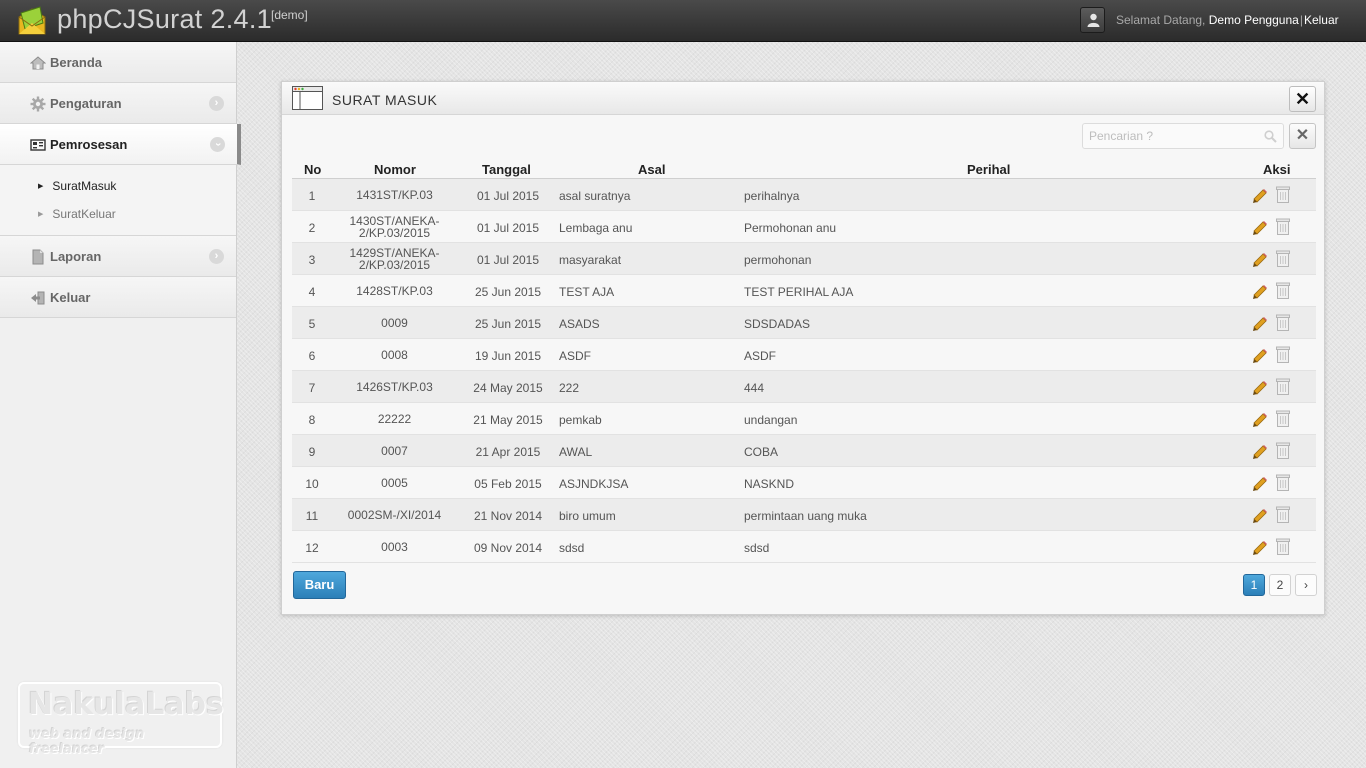 The height and width of the screenshot is (768, 1366). What do you see at coordinates (394, 291) in the screenshot?
I see `cell-nomor: 1428ST/KP.03` at bounding box center [394, 291].